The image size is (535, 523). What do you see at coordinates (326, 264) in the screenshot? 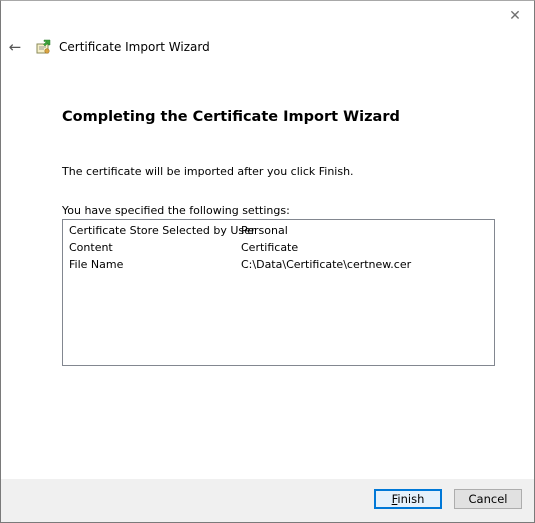
I see `settings-value: C:\Data\Certificate\certnew.cer` at bounding box center [326, 264].